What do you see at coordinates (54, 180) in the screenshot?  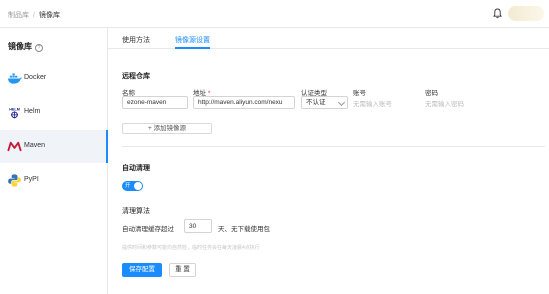 I see `sidebar-item-pypi: PyPI` at bounding box center [54, 180].